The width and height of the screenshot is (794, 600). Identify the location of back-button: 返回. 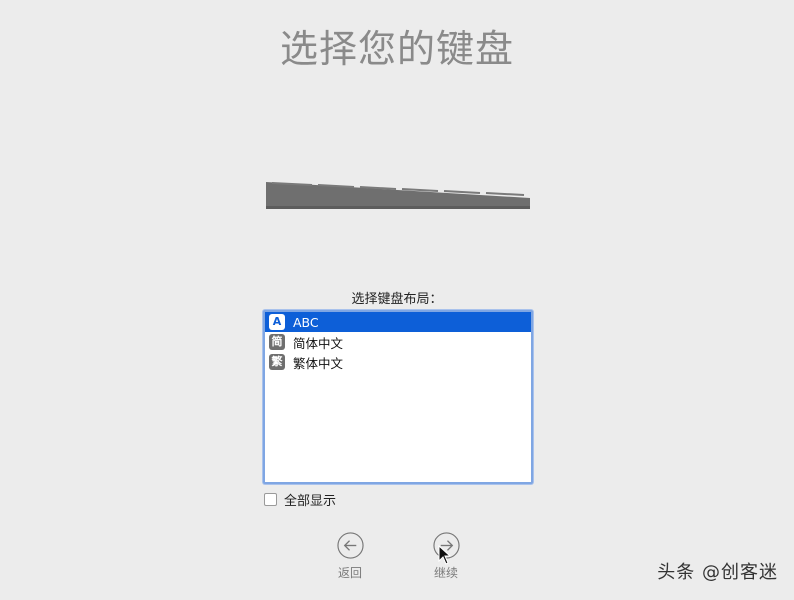
(350, 556).